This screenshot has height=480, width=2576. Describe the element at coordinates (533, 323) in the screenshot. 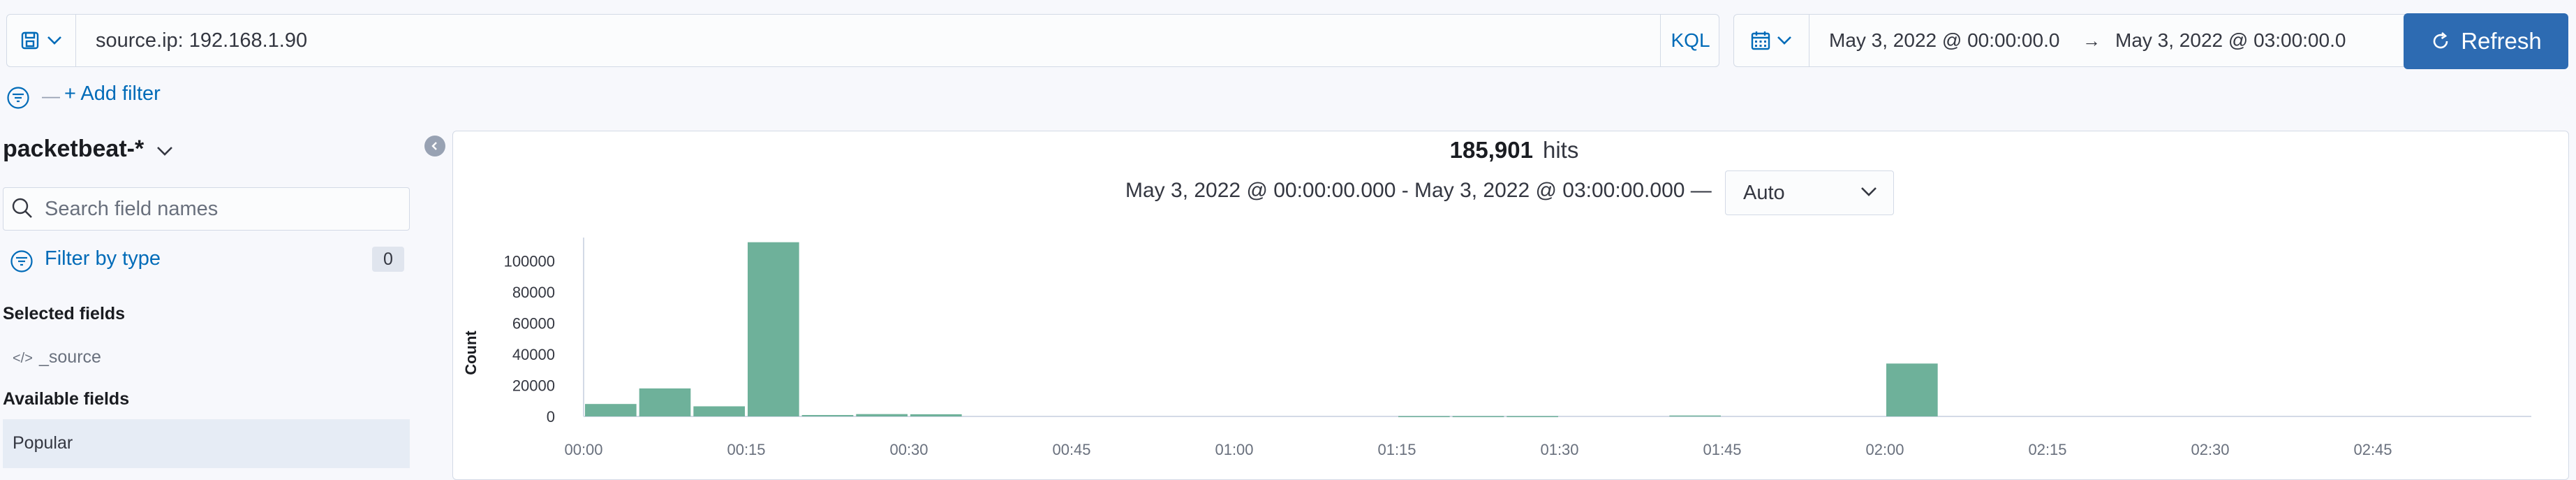

I see `y-tick-label: 60000` at that location.